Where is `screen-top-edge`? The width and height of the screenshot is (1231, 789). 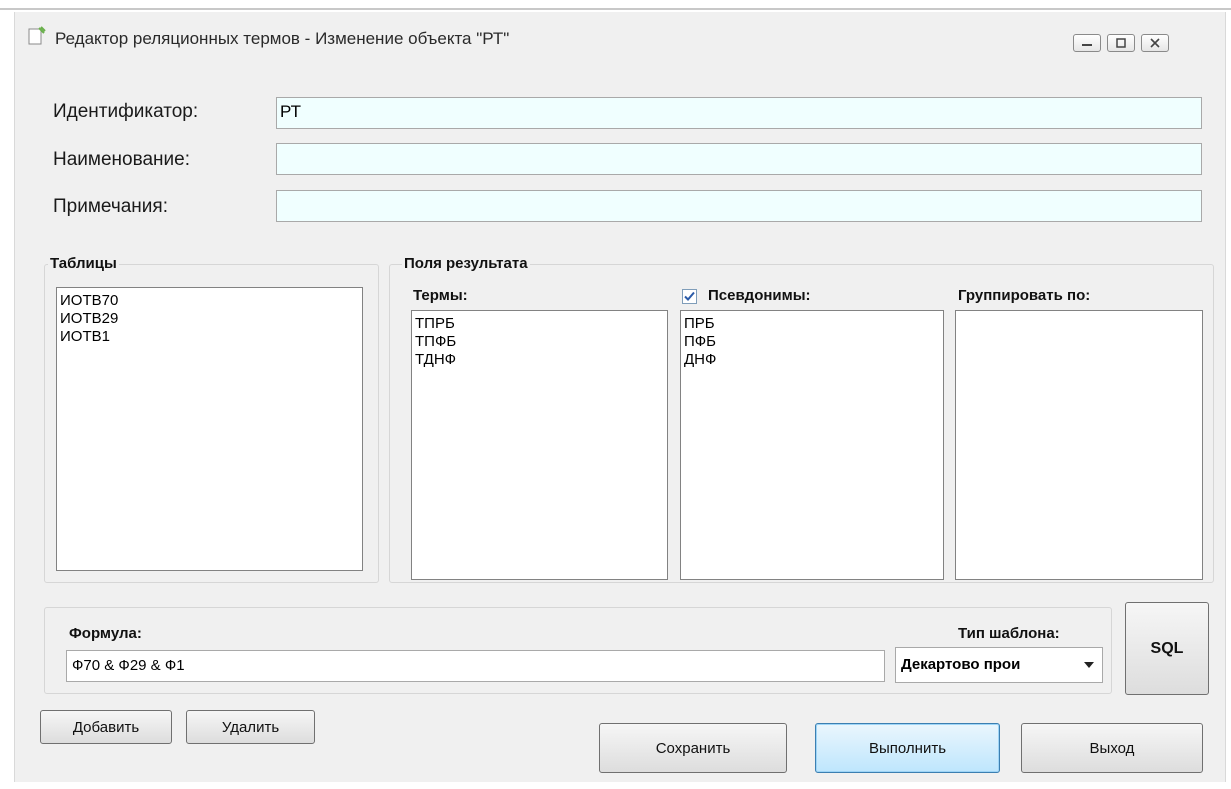
screen-top-edge is located at coordinates (615, 5).